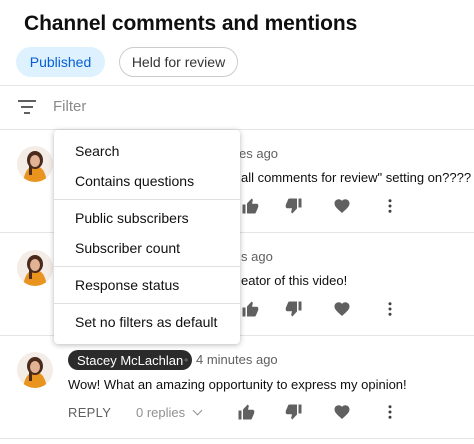  I want to click on menu-item-subscriber-count: Subscriber count, so click(127, 248).